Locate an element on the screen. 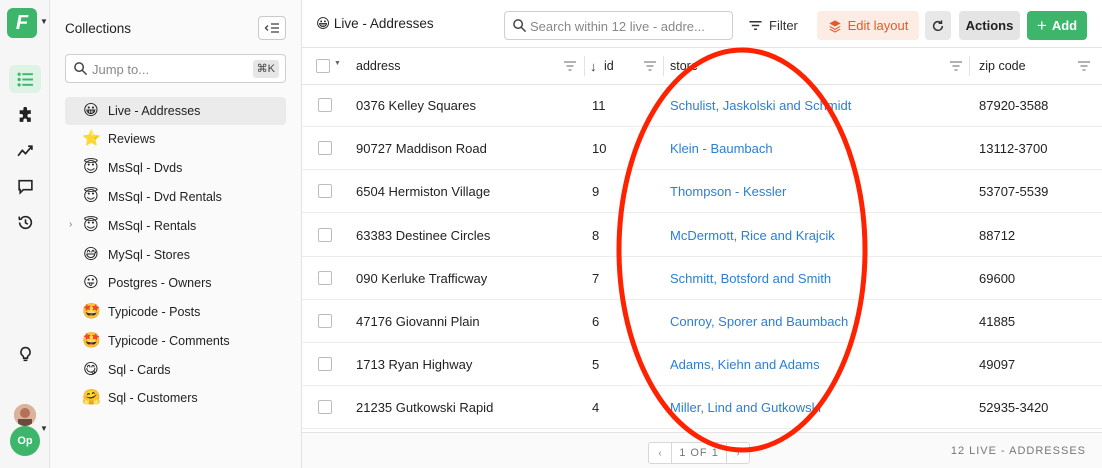 This screenshot has width=1102, height=468. add-record-button: + Add is located at coordinates (1057, 25).